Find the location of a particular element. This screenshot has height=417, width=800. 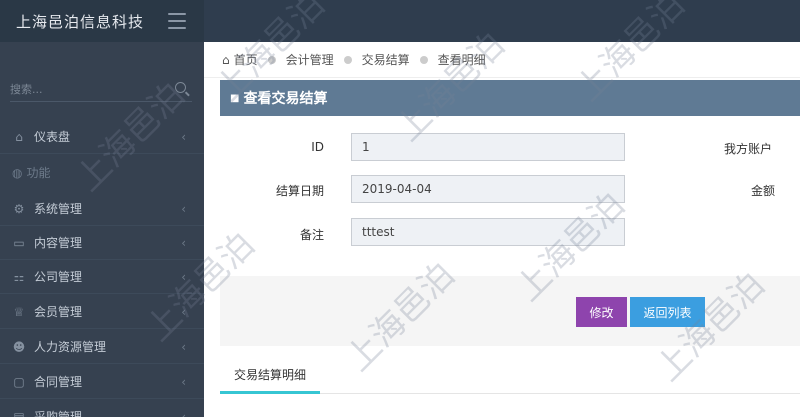

id-label: ID is located at coordinates (317, 147).